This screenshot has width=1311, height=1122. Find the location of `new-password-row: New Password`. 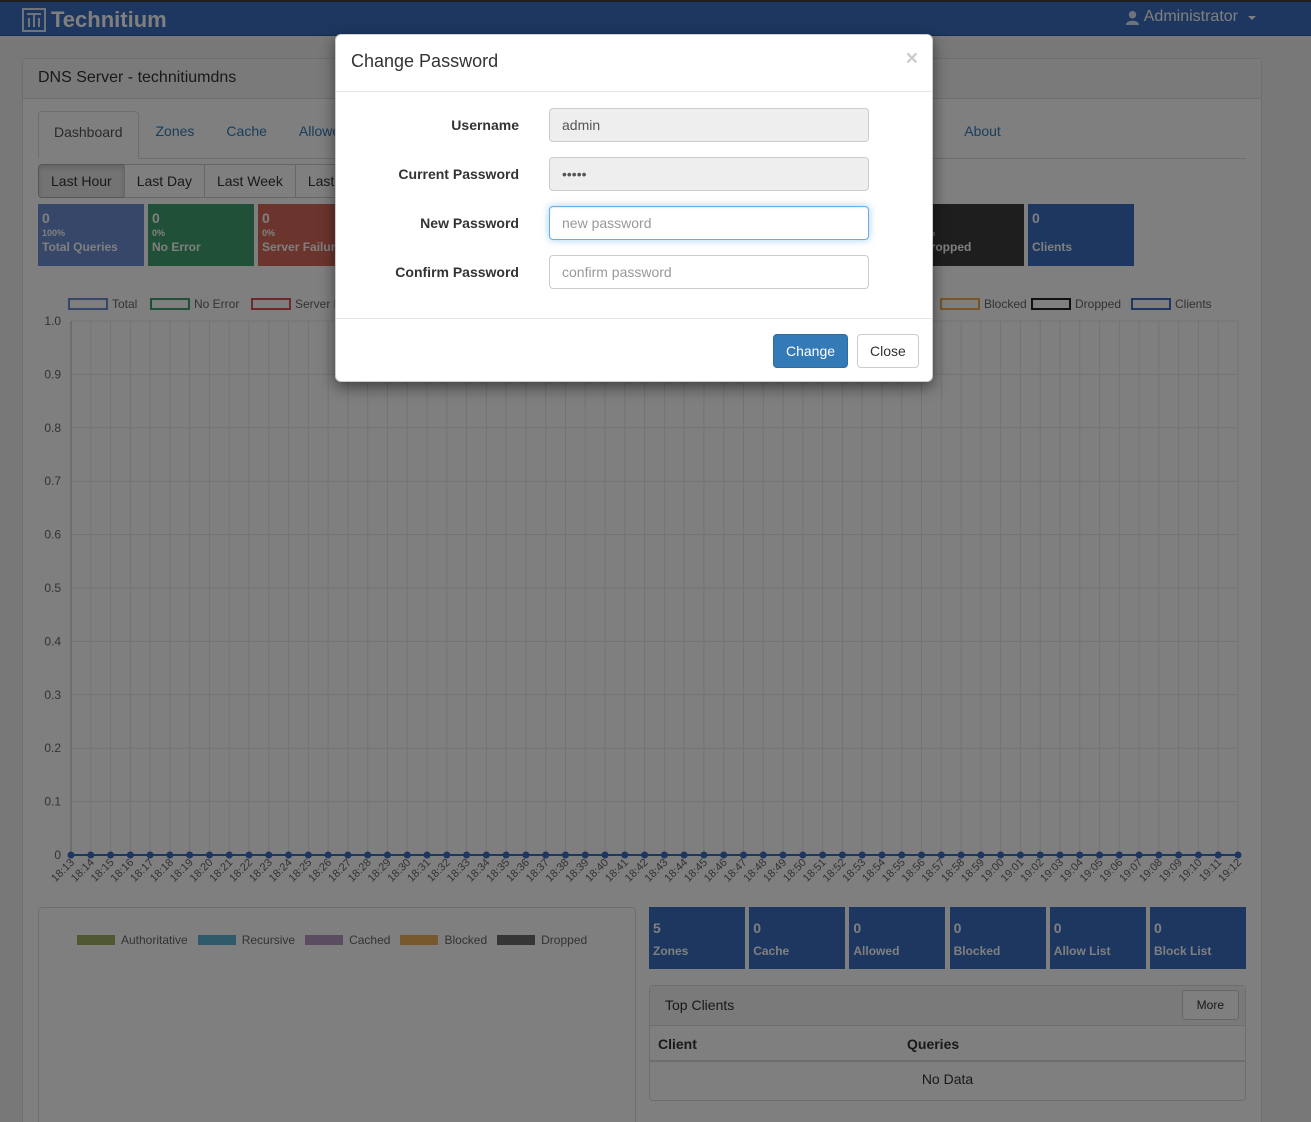

new-password-row: New Password is located at coordinates (634, 223).